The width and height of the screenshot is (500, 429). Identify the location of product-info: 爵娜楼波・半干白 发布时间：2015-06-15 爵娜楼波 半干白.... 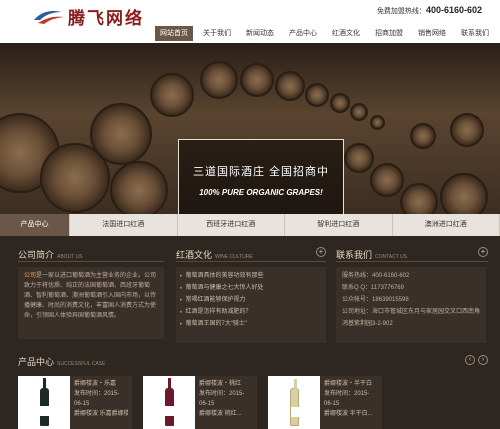
(351, 402).